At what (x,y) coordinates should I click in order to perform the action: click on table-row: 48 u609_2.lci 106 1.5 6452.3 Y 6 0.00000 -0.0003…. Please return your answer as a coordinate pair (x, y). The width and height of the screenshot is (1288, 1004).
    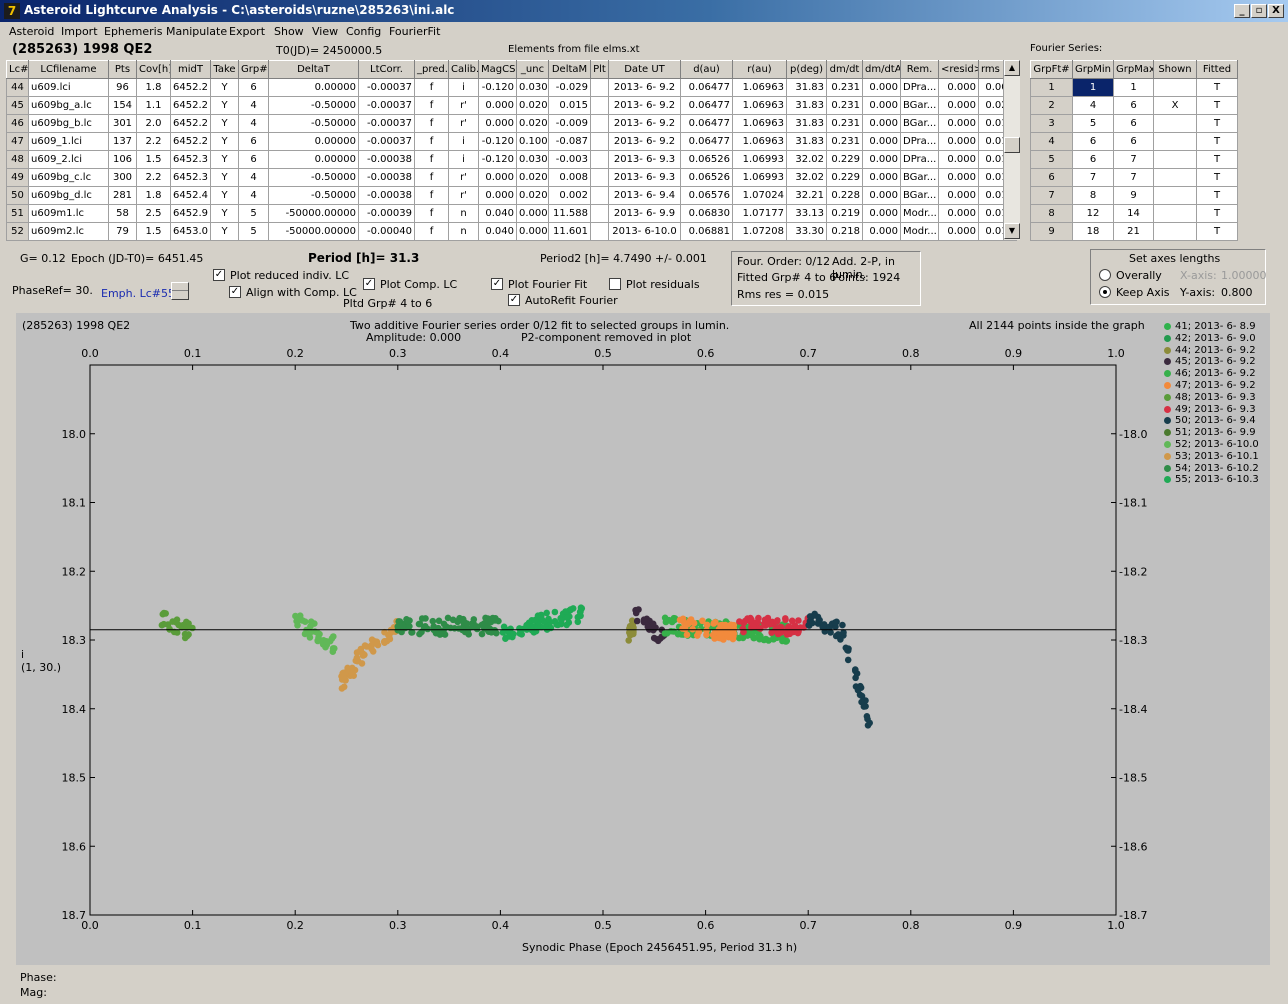
    Looking at the image, I should click on (511, 159).